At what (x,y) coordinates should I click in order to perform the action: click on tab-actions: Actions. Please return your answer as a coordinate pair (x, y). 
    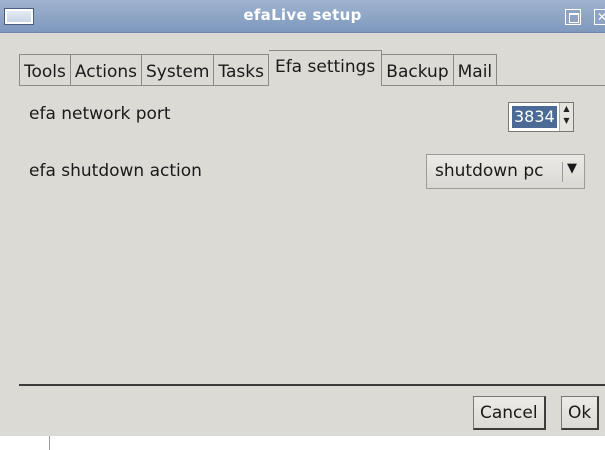
    Looking at the image, I should click on (106, 70).